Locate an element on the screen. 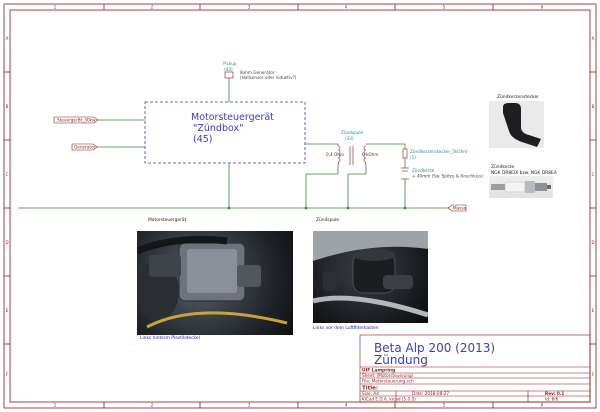 The width and height of the screenshot is (600, 412). row-marker-right: D is located at coordinates (592, 242).